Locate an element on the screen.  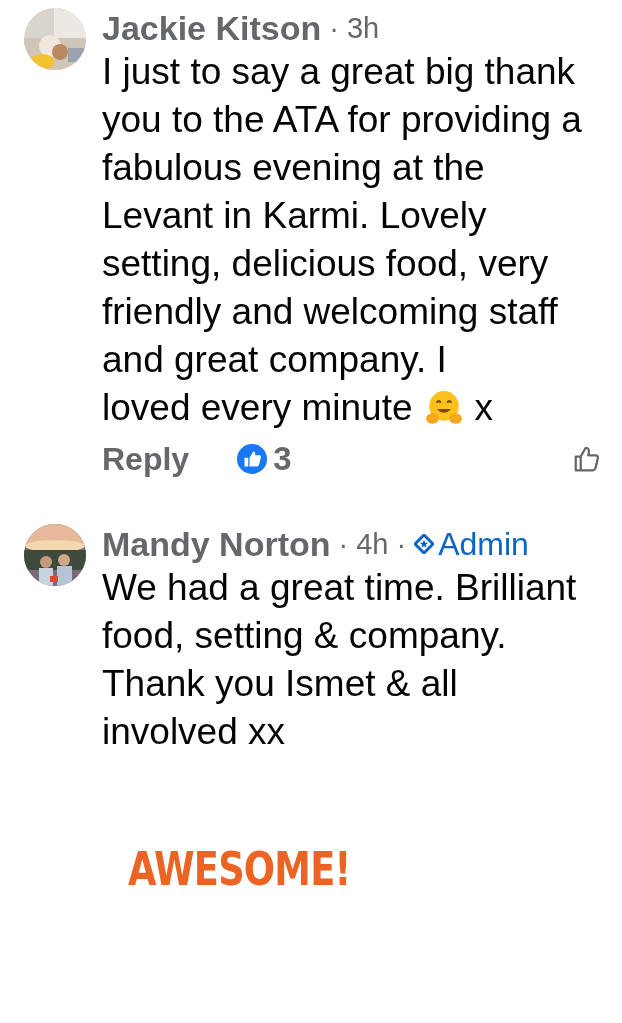
like-reaction-icon is located at coordinates (252, 459).